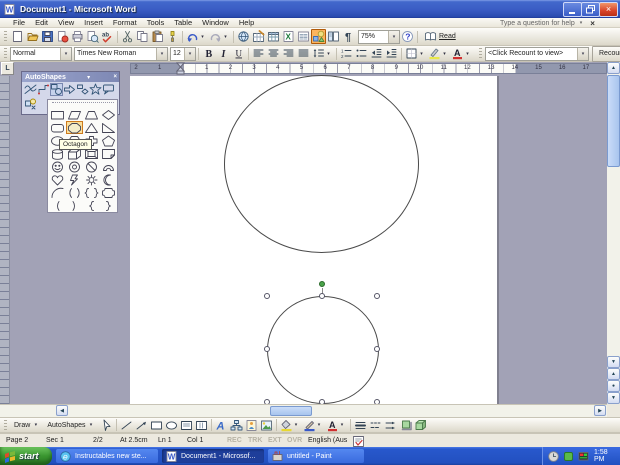  Describe the element at coordinates (91, 127) in the screenshot. I see `isosceles-triangle-shape-button` at that location.